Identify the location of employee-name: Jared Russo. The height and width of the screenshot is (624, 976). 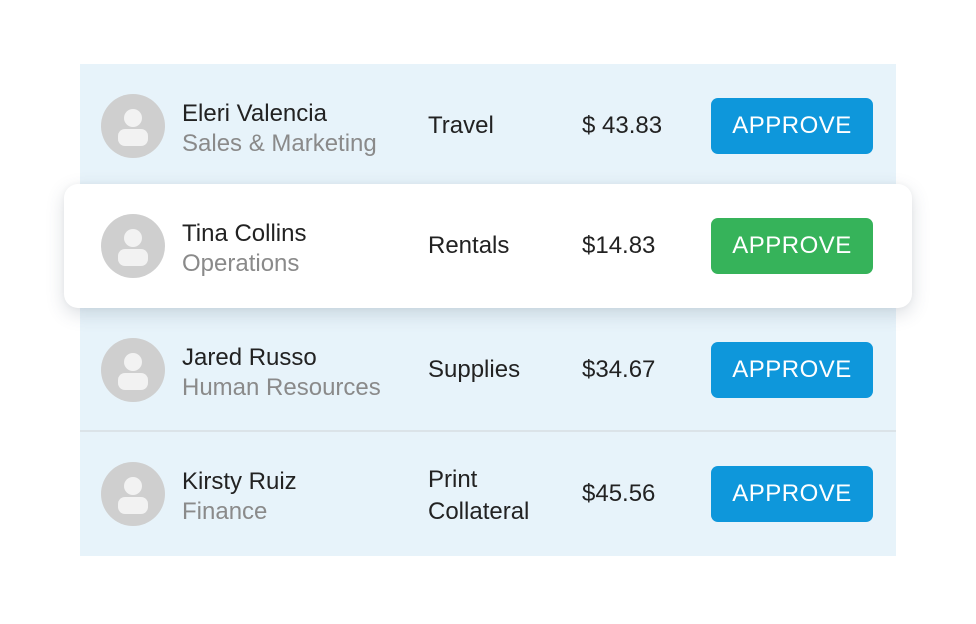
(249, 357).